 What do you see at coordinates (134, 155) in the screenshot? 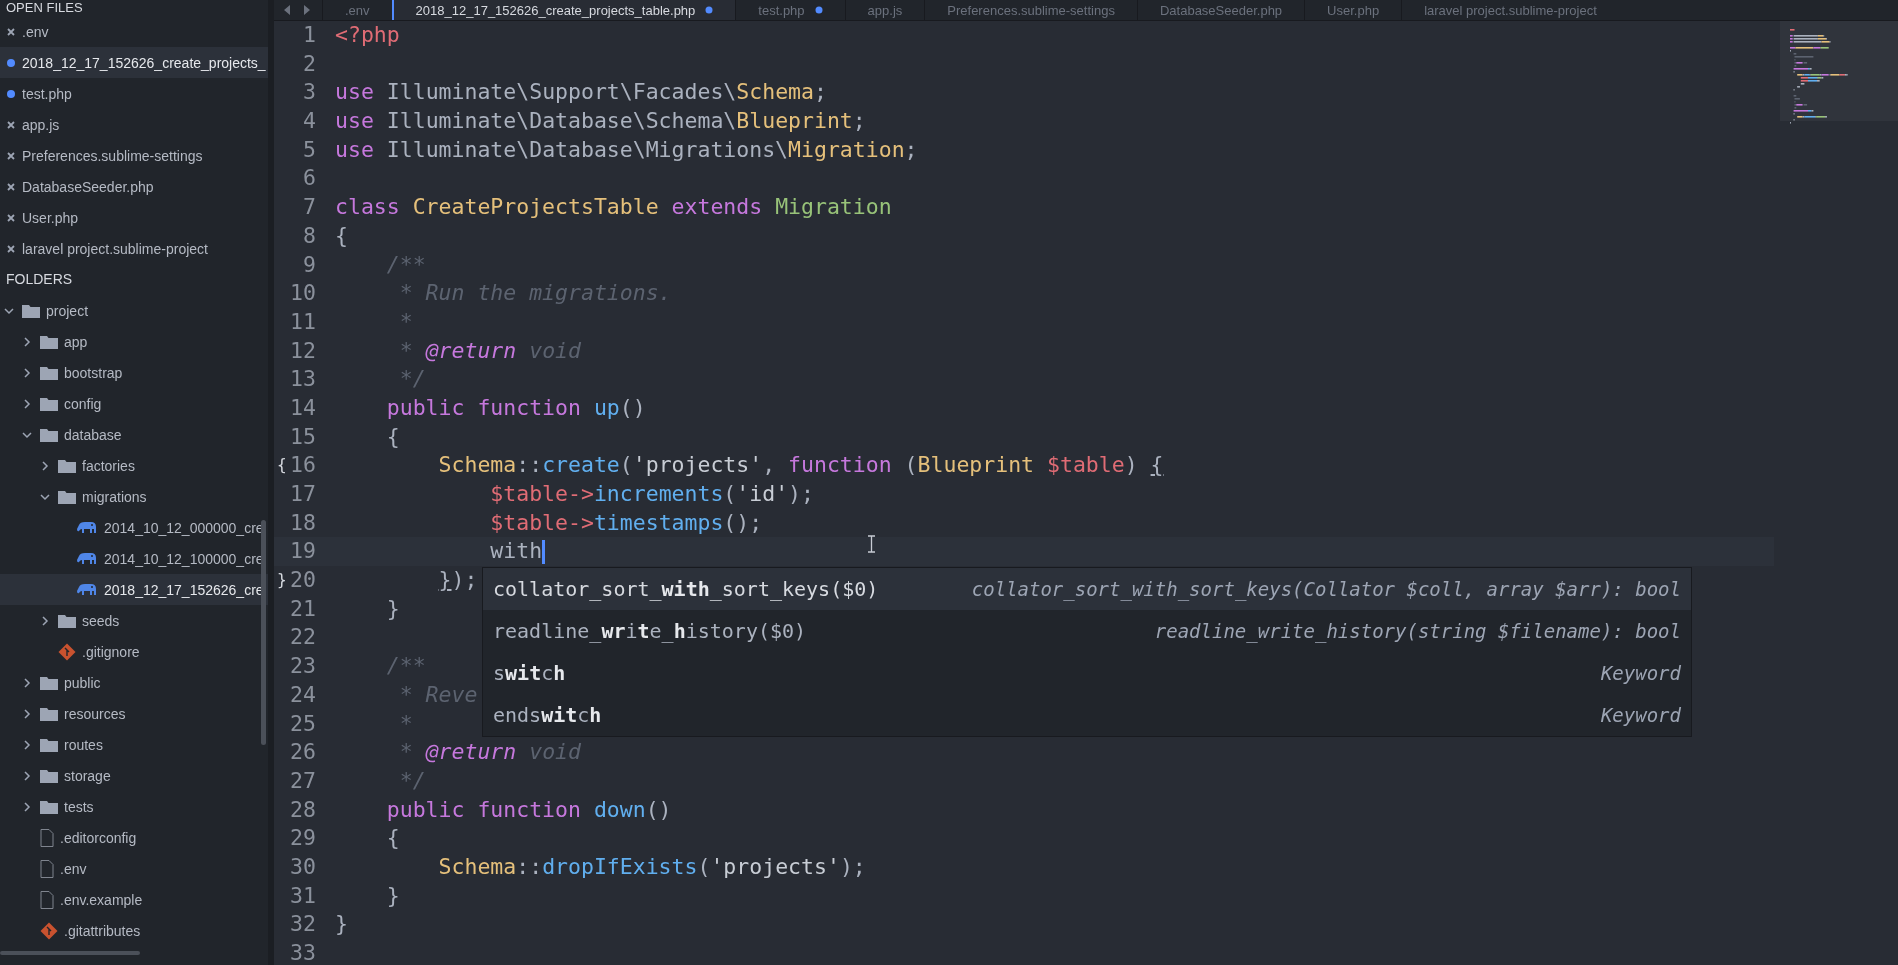
I see `open-file-item: Preferences.sublime-settings` at bounding box center [134, 155].